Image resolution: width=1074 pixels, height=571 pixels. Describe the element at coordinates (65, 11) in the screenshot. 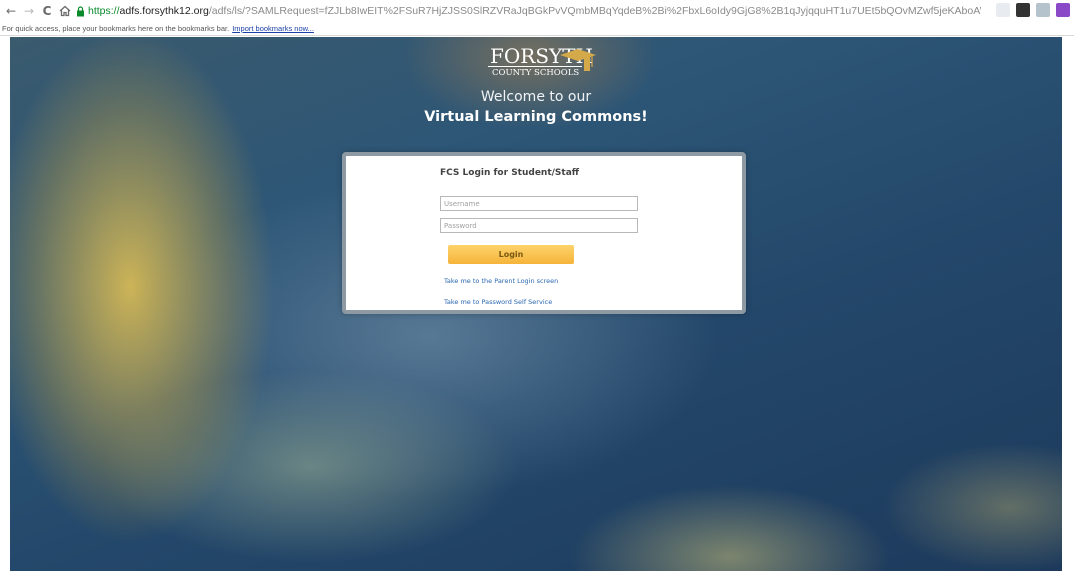

I see `home-icon` at that location.